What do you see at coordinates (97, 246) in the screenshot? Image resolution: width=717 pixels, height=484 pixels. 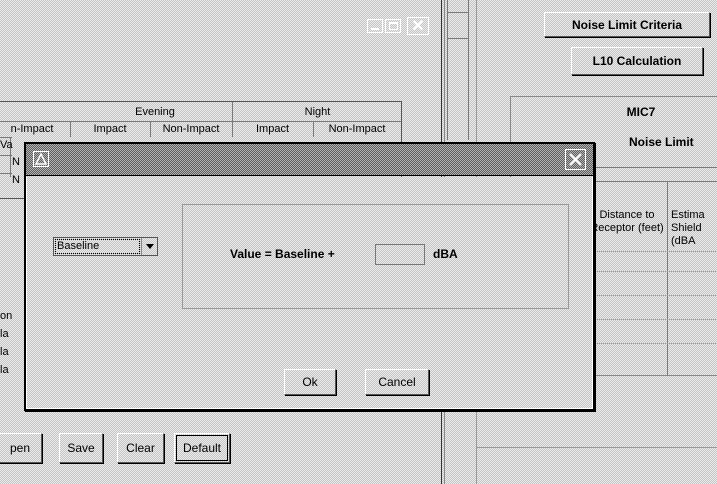 I see `baseline-dropdown-value: Baseline` at bounding box center [97, 246].